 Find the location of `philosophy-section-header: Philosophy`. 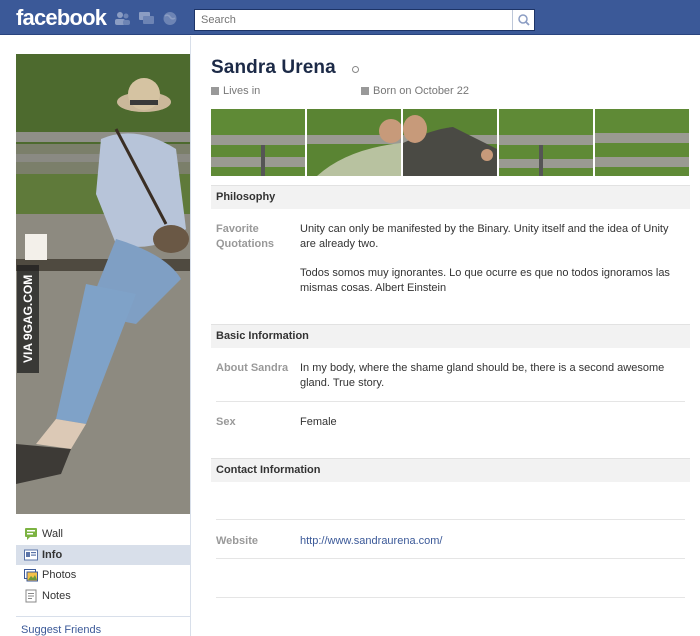

philosophy-section-header: Philosophy is located at coordinates (450, 197).